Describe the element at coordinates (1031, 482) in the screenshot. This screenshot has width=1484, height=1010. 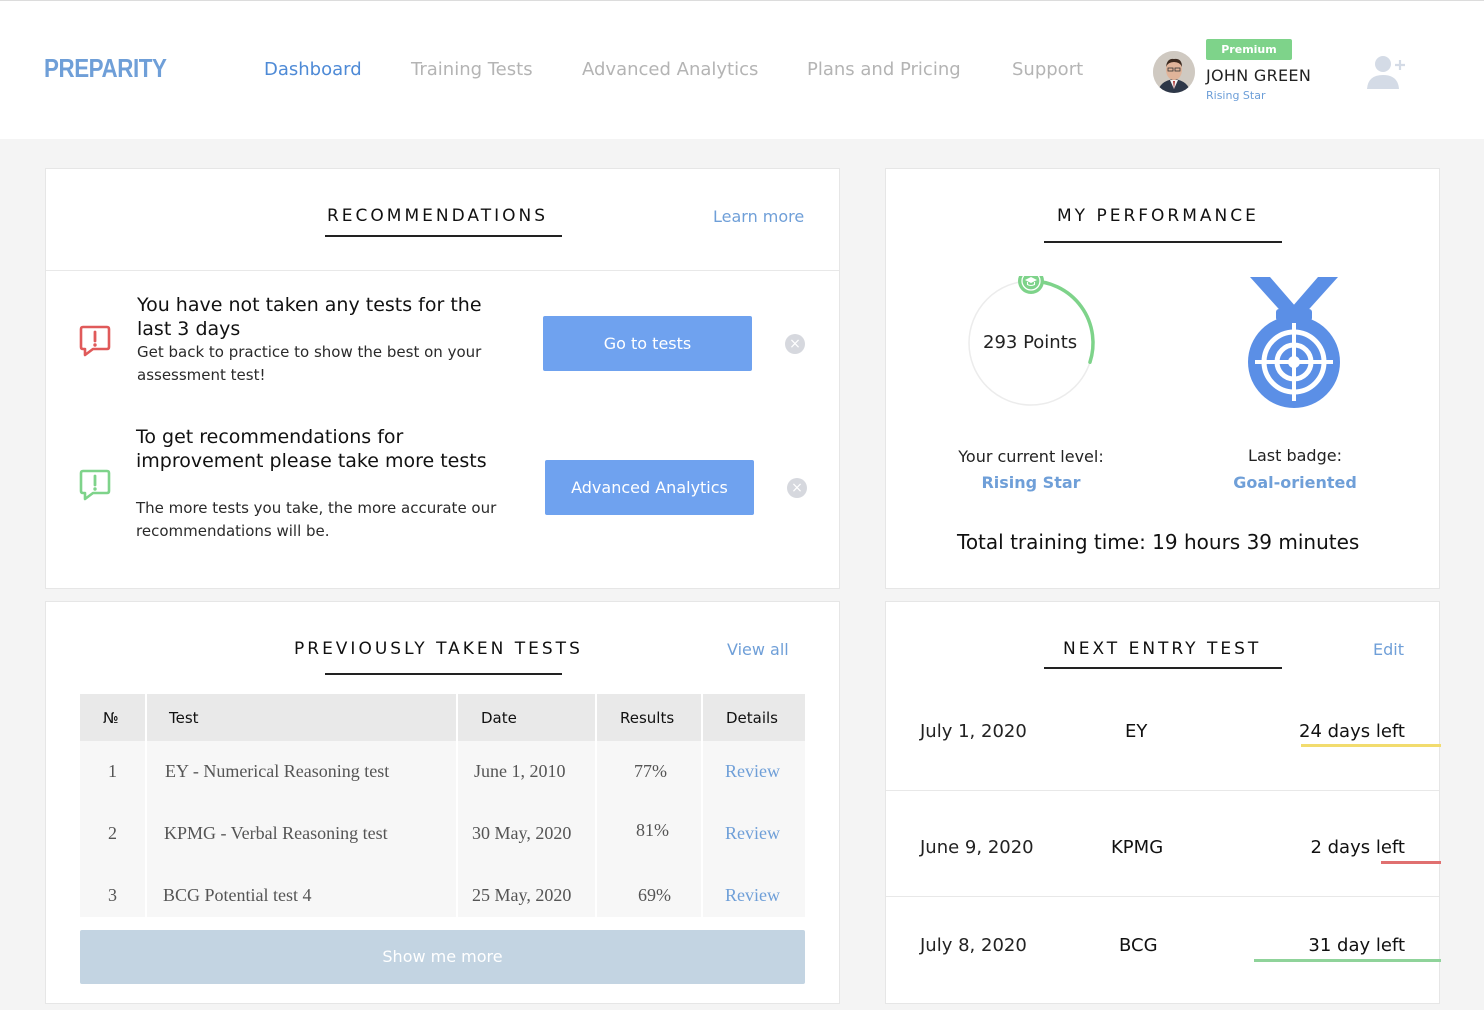
I see `level-value: Rising Star` at that location.